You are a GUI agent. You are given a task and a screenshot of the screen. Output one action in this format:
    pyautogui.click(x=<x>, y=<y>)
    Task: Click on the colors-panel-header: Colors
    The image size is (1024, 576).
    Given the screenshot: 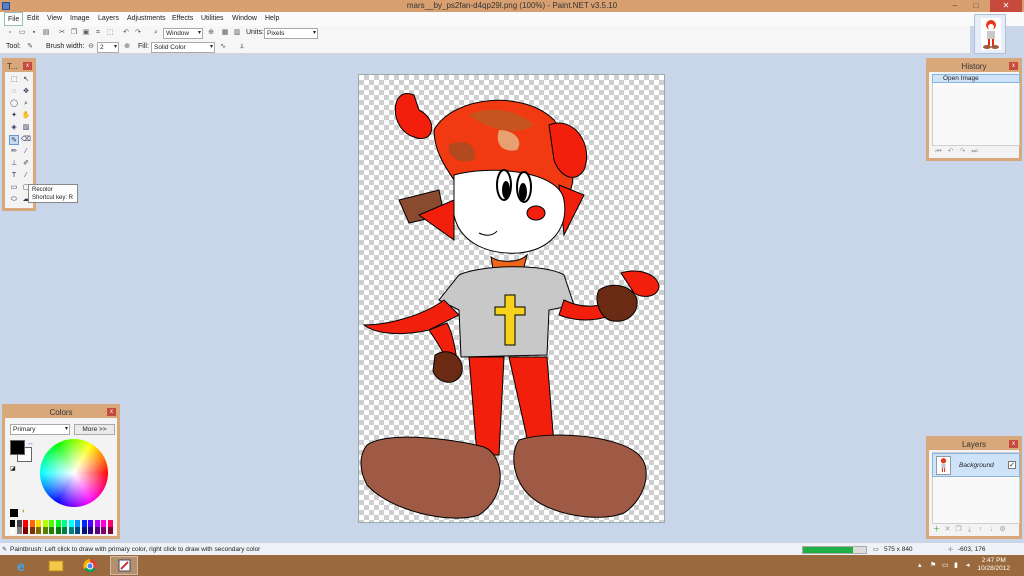 What is the action you would take?
    pyautogui.click(x=61, y=412)
    